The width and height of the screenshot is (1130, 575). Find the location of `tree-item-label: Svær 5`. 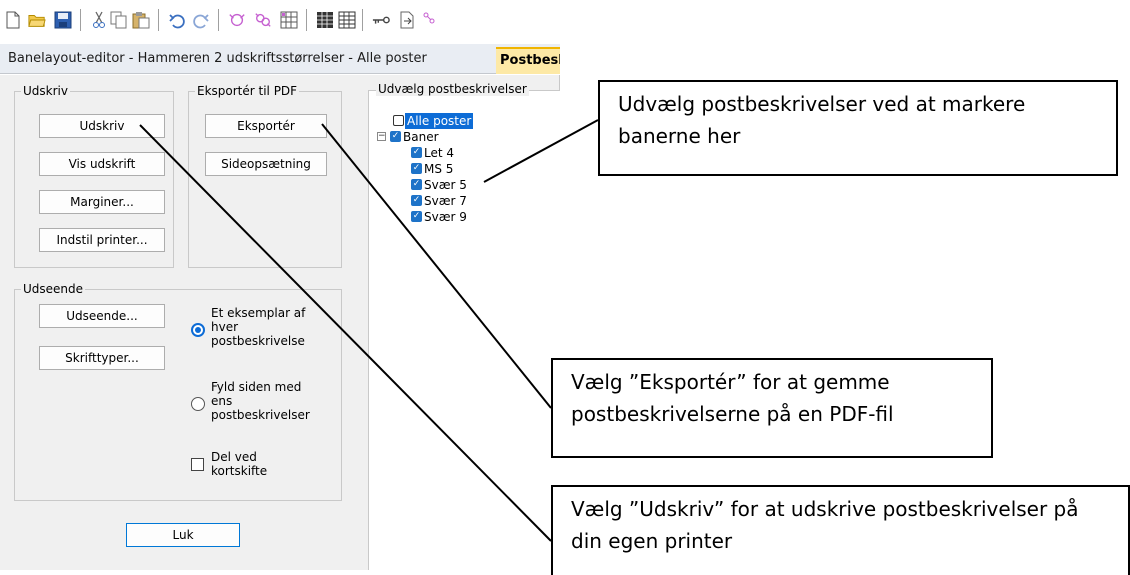

tree-item-label: Svær 5 is located at coordinates (445, 185).